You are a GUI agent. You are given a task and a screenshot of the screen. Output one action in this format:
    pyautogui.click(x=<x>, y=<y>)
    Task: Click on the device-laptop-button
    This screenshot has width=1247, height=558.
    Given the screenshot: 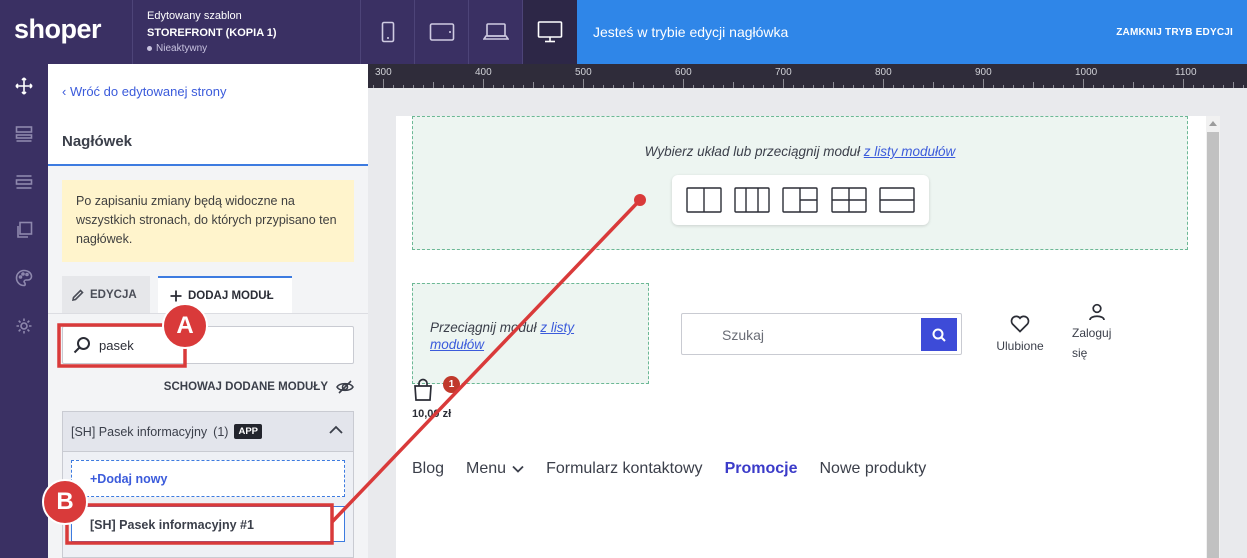 What is the action you would take?
    pyautogui.click(x=495, y=32)
    